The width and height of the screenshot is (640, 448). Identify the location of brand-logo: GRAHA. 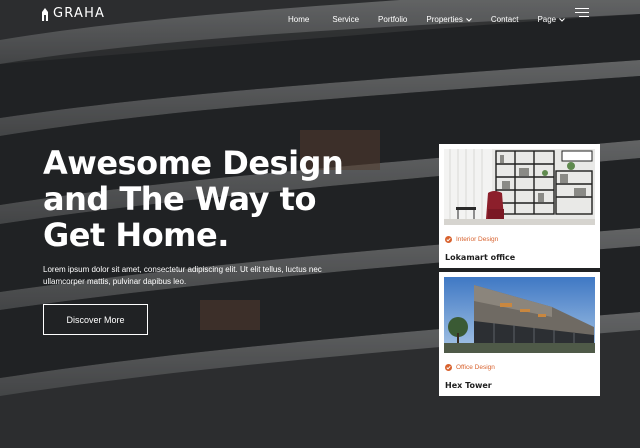
(72, 13).